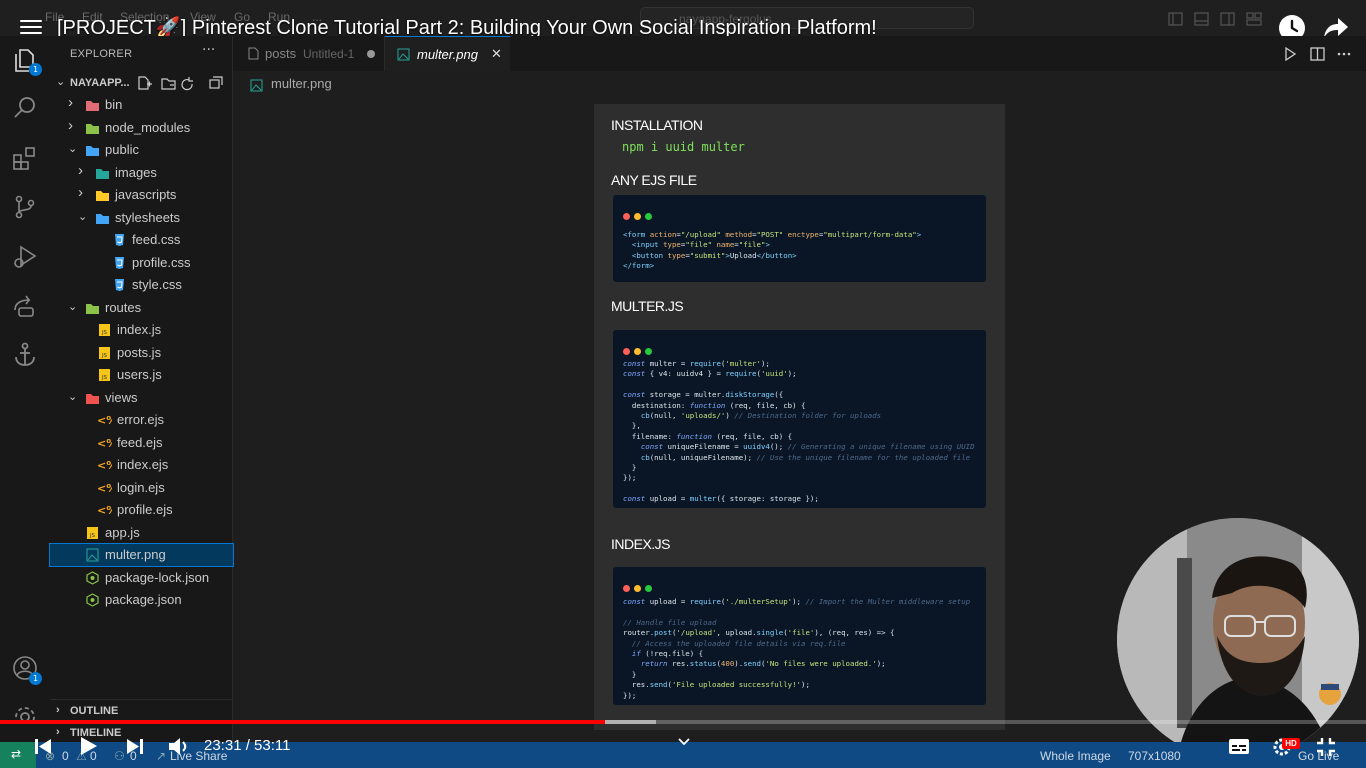 The height and width of the screenshot is (768, 1366). What do you see at coordinates (683, 147) in the screenshot?
I see `install-command: npm i uuid multer` at bounding box center [683, 147].